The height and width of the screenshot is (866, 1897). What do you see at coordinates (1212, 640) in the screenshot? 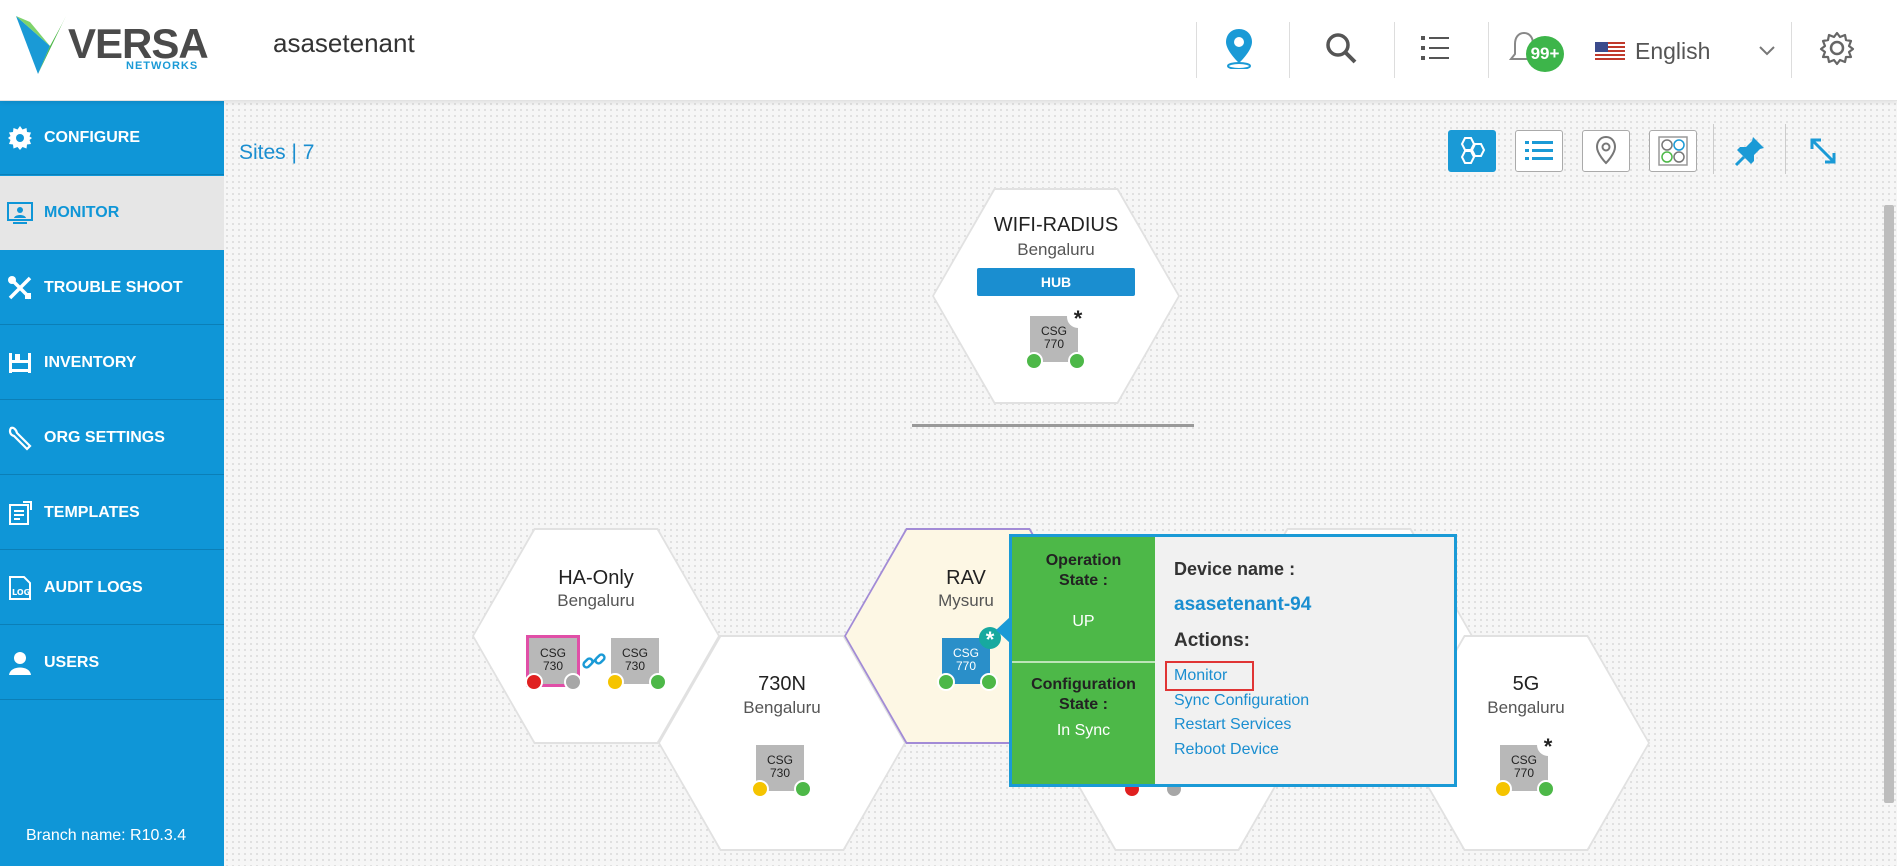
I see `actions-label: Actions:` at bounding box center [1212, 640].